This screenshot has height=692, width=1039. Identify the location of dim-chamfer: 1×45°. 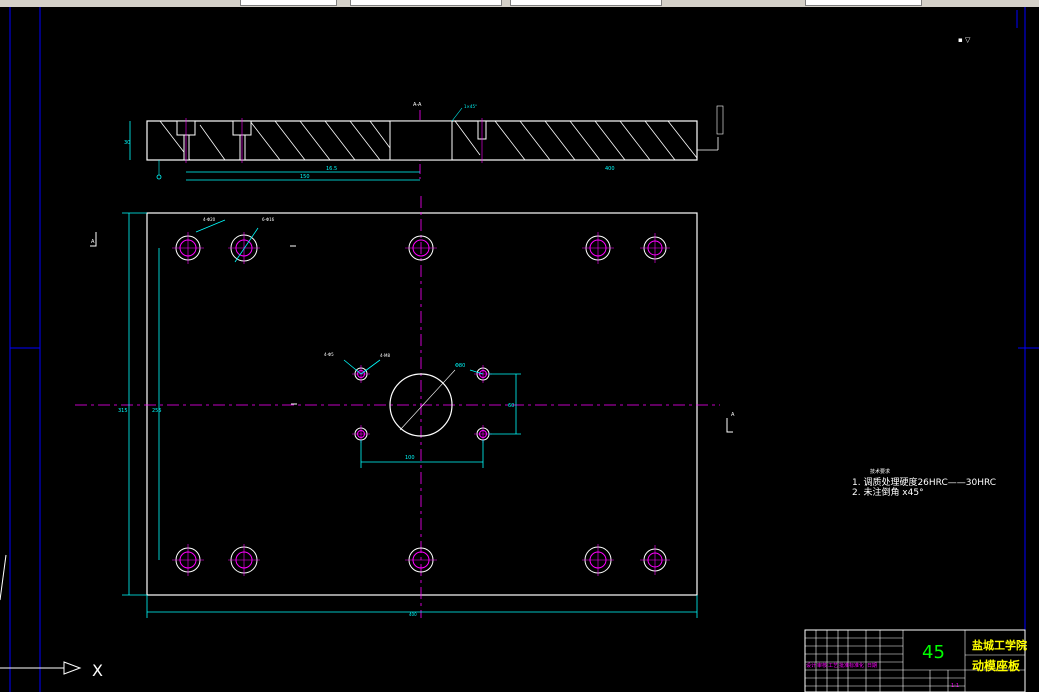
(470, 106).